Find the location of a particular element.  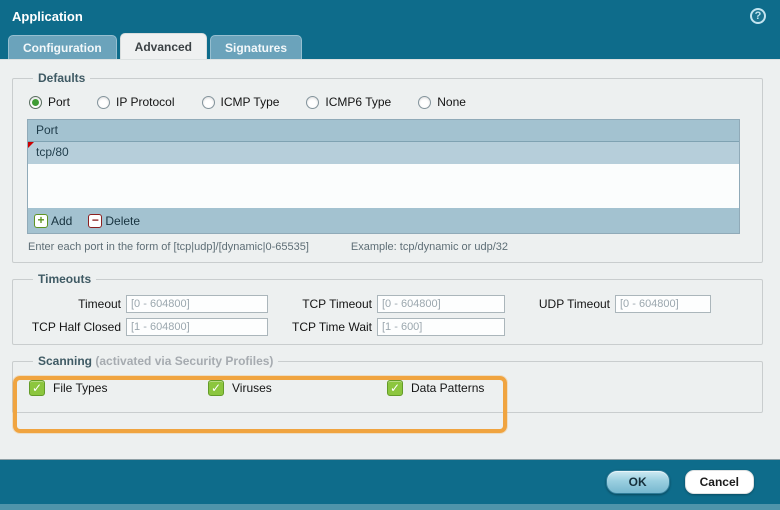

radio-icmp-type: ICMP Type is located at coordinates (240, 102).